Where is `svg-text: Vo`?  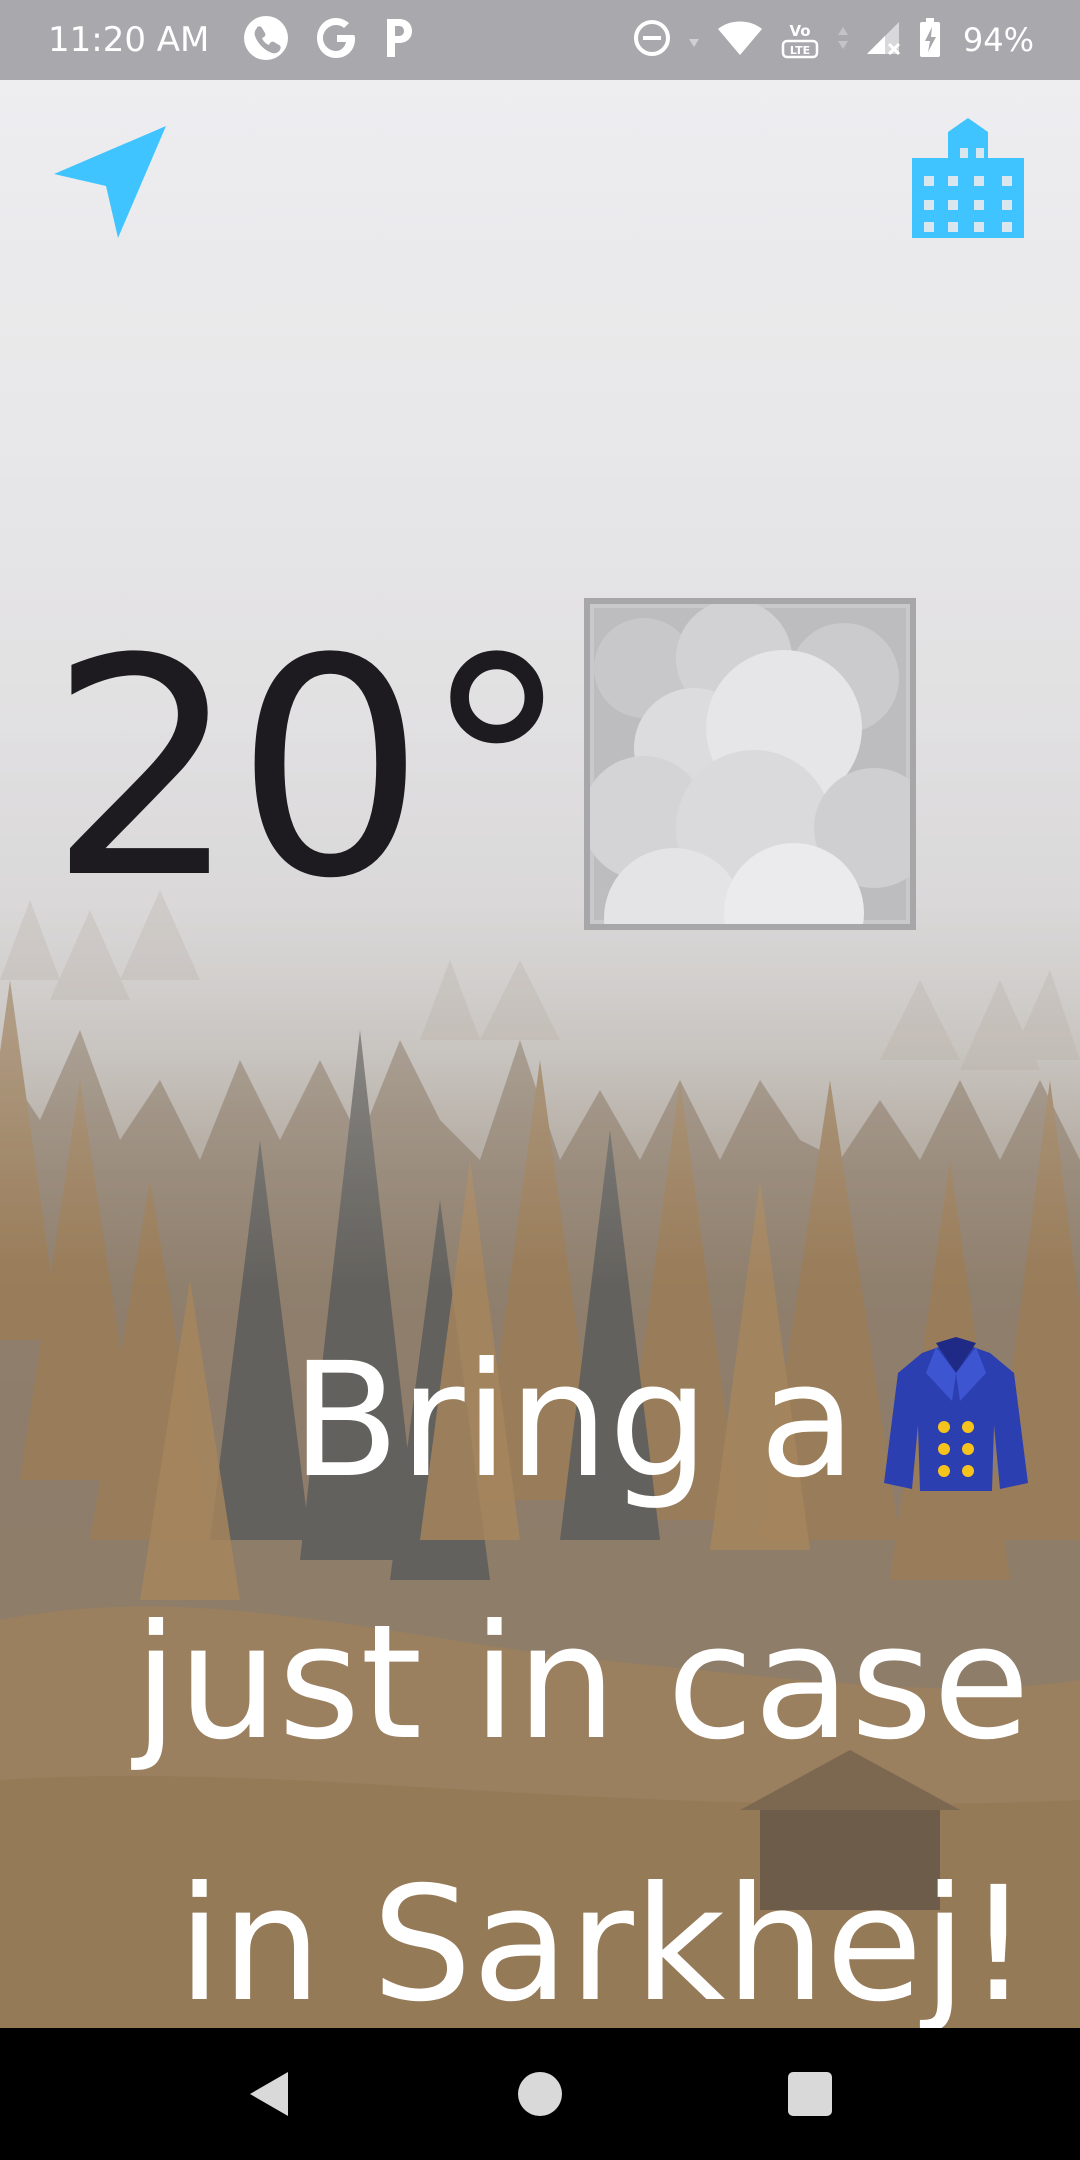 svg-text: Vo is located at coordinates (799, 31).